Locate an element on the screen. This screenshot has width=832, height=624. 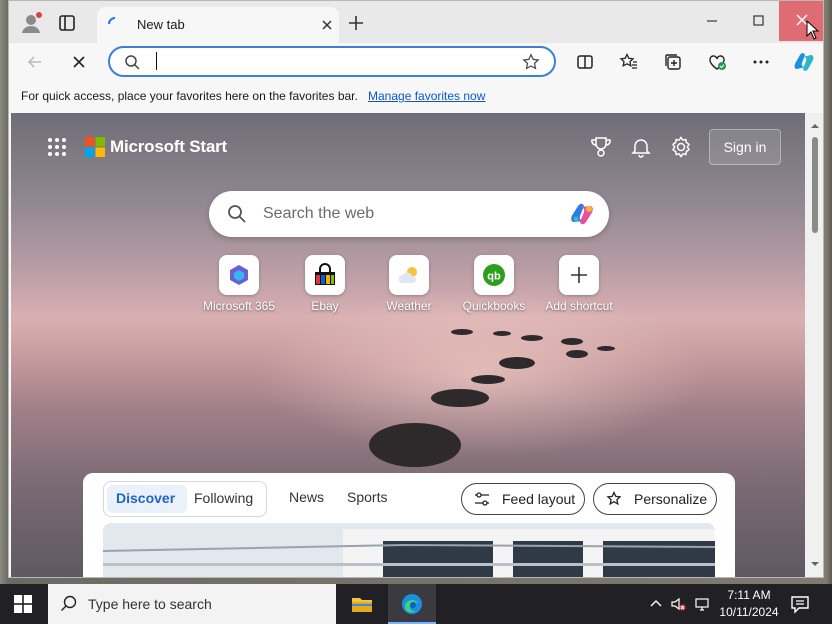
page-scrollbar is located at coordinates (814, 345).